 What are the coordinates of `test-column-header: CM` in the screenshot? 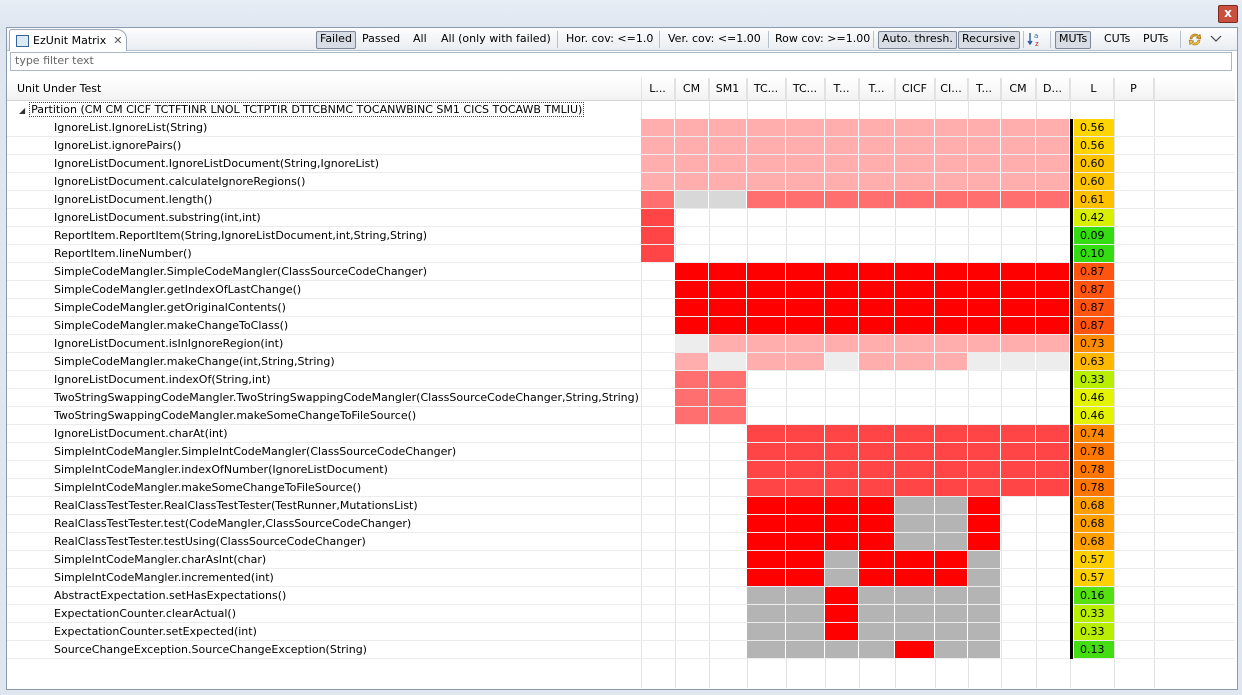 It's located at (1018, 89).